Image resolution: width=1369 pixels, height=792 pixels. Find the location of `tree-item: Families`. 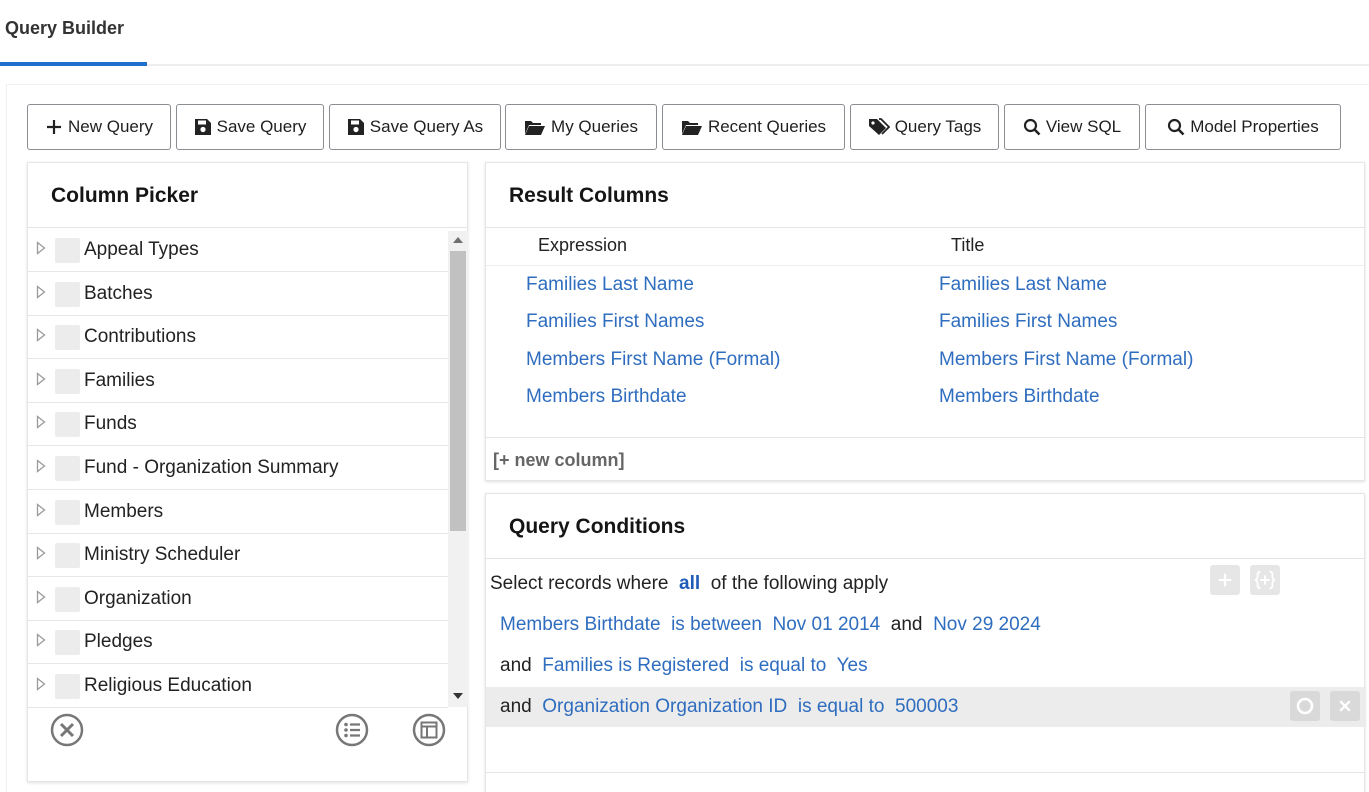

tree-item: Families is located at coordinates (238, 381).